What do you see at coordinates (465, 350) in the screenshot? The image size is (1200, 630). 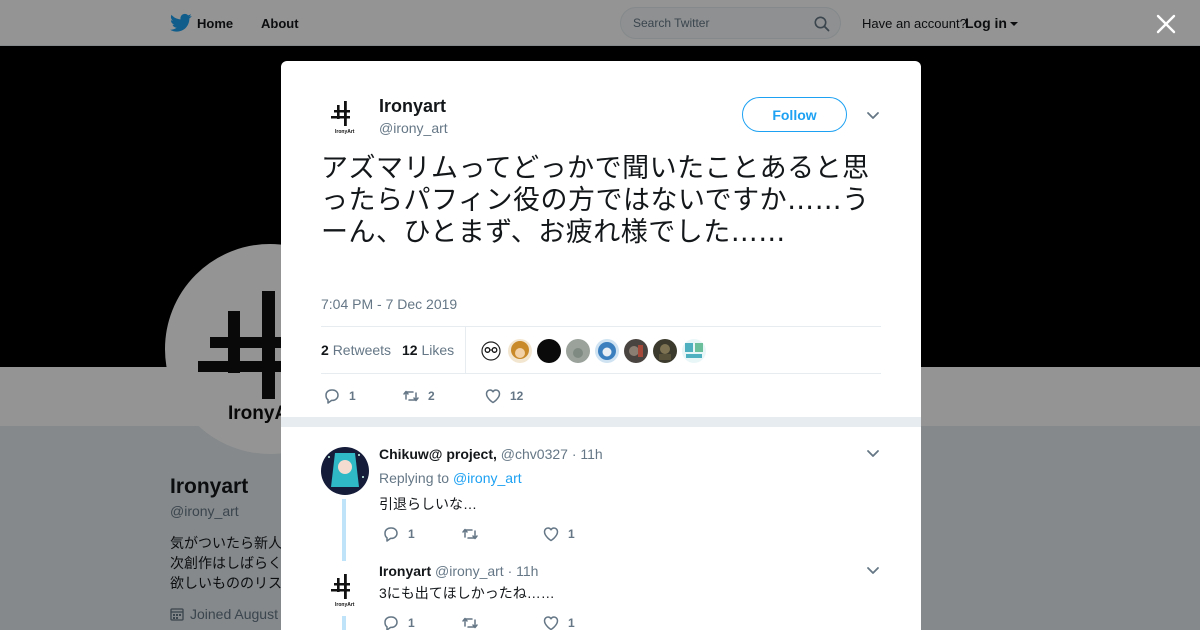 I see `stats-divider` at bounding box center [465, 350].